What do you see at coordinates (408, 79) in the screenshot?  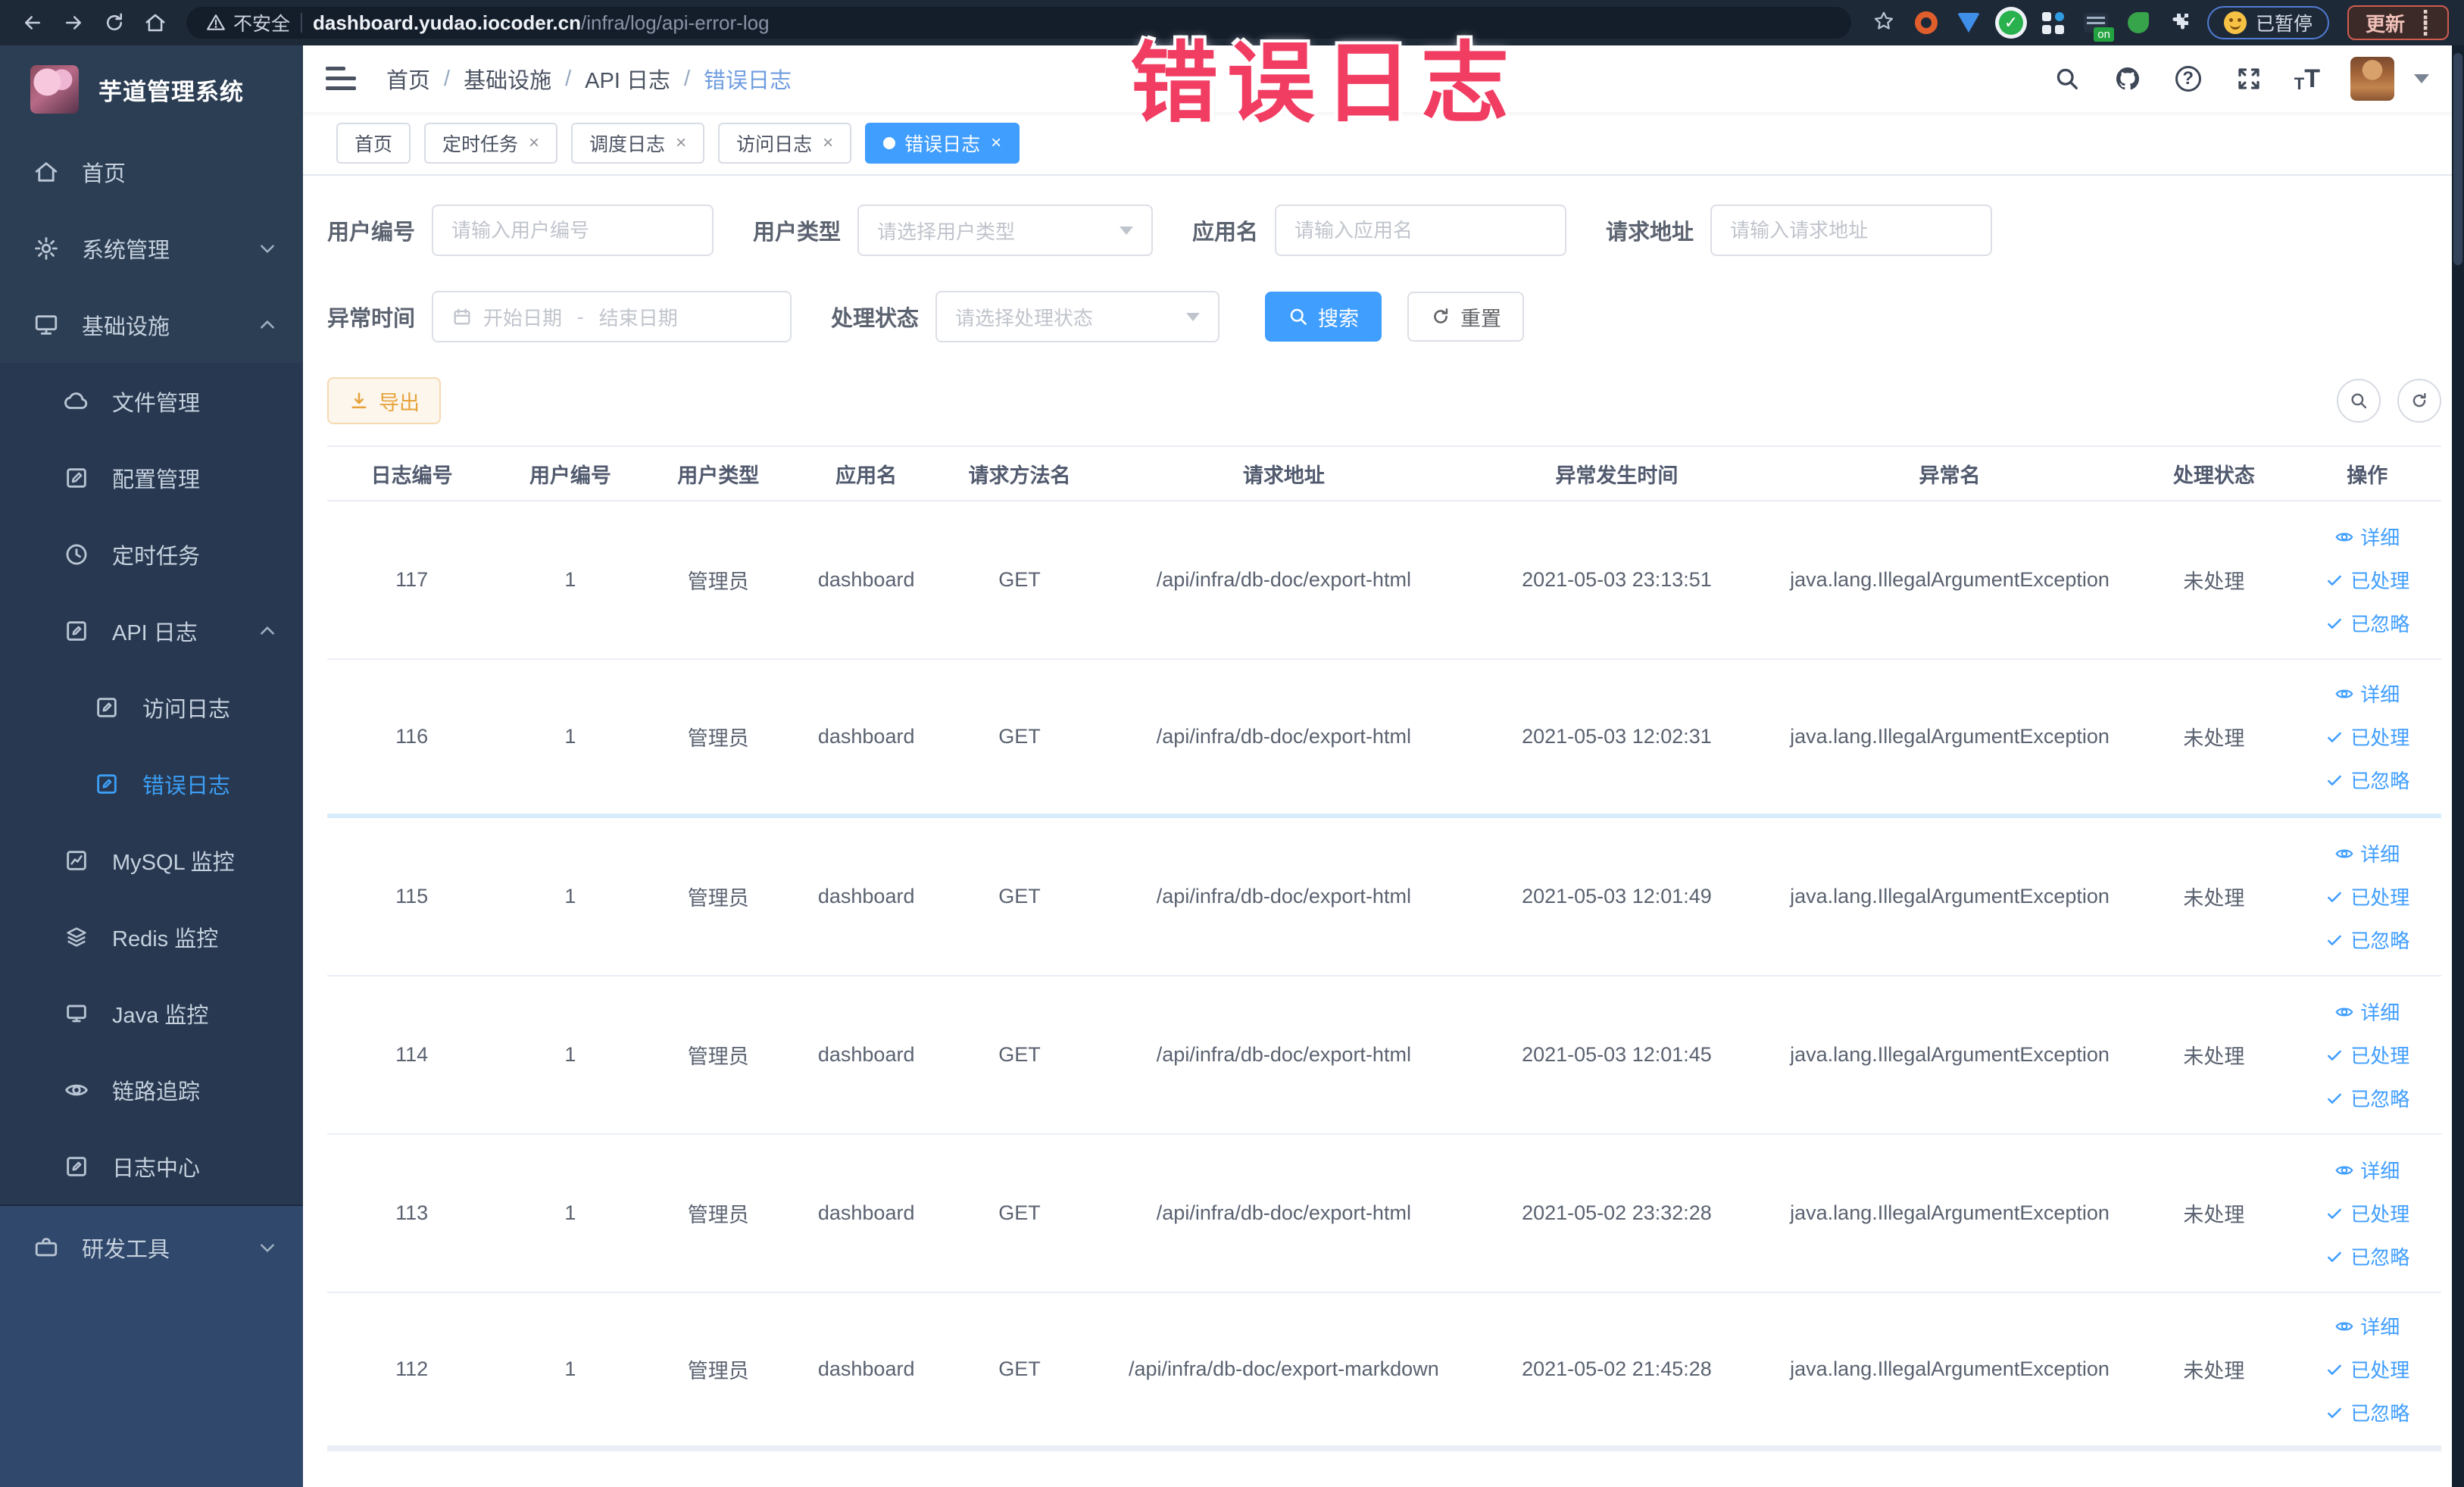 I see `breadcrumb-item: 首页` at bounding box center [408, 79].